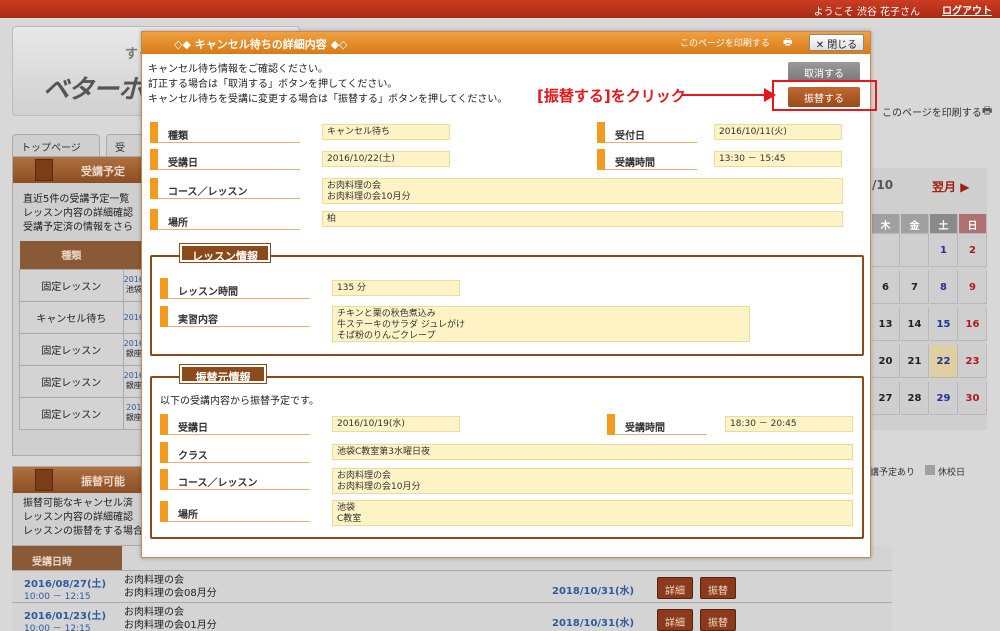  I want to click on calendar-day: 30, so click(973, 398).